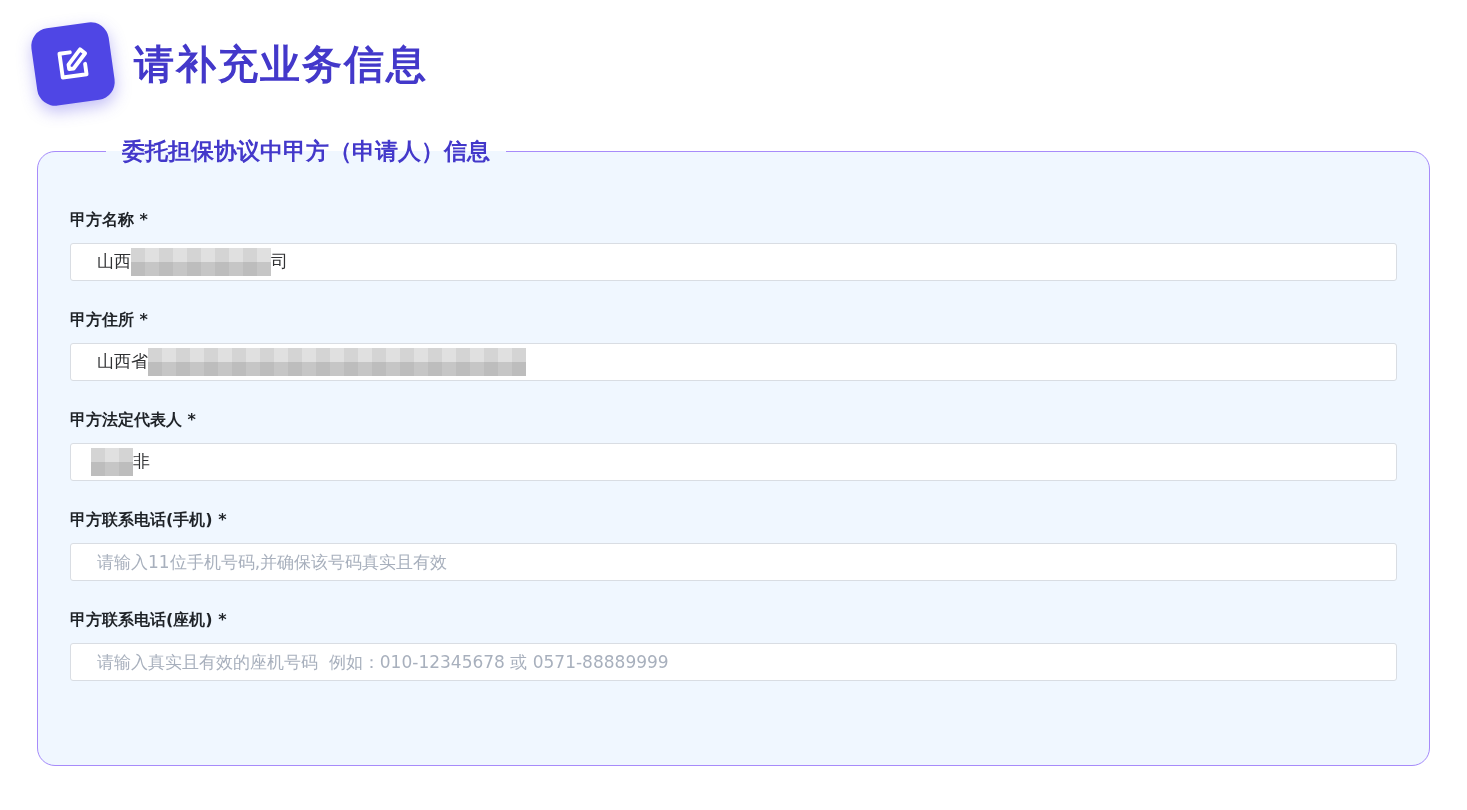 The height and width of the screenshot is (810, 1467). What do you see at coordinates (306, 151) in the screenshot?
I see `section-title: 委托担保协议中甲方（申请人）信息` at bounding box center [306, 151].